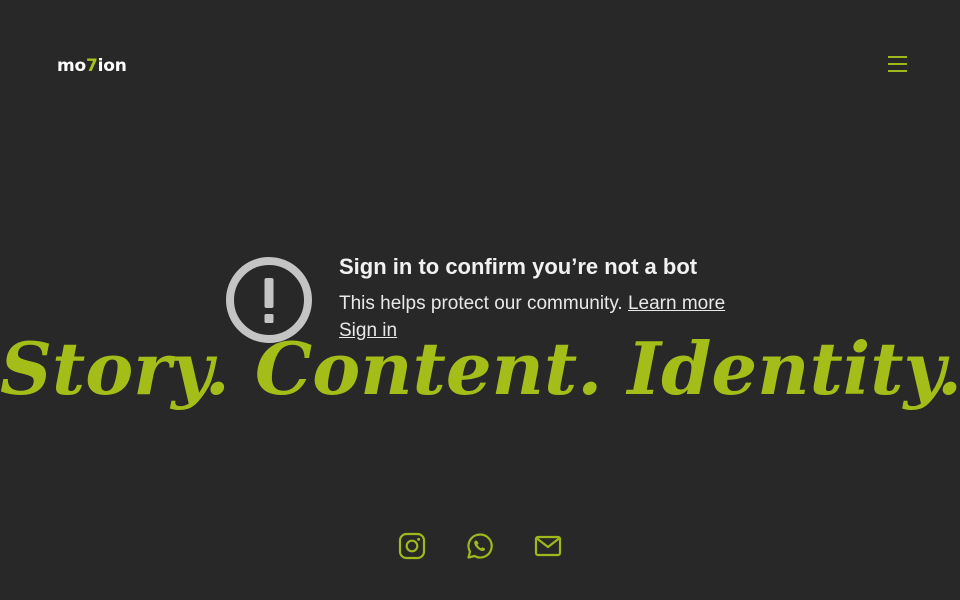 Image resolution: width=960 pixels, height=600 pixels. I want to click on email-icon, so click(548, 546).